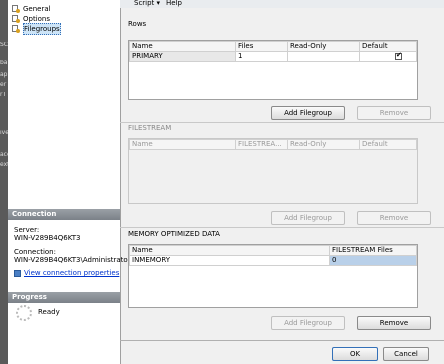  What do you see at coordinates (47, 238) in the screenshot?
I see `server-value: WIN-V289B4Q6KT3` at bounding box center [47, 238].